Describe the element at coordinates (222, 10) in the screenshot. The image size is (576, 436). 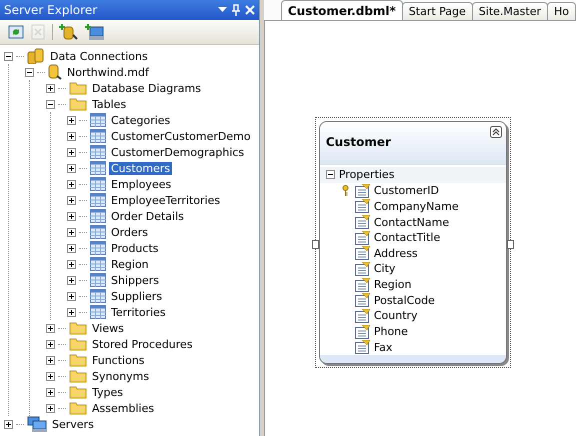
I see `dropdown-icon` at that location.